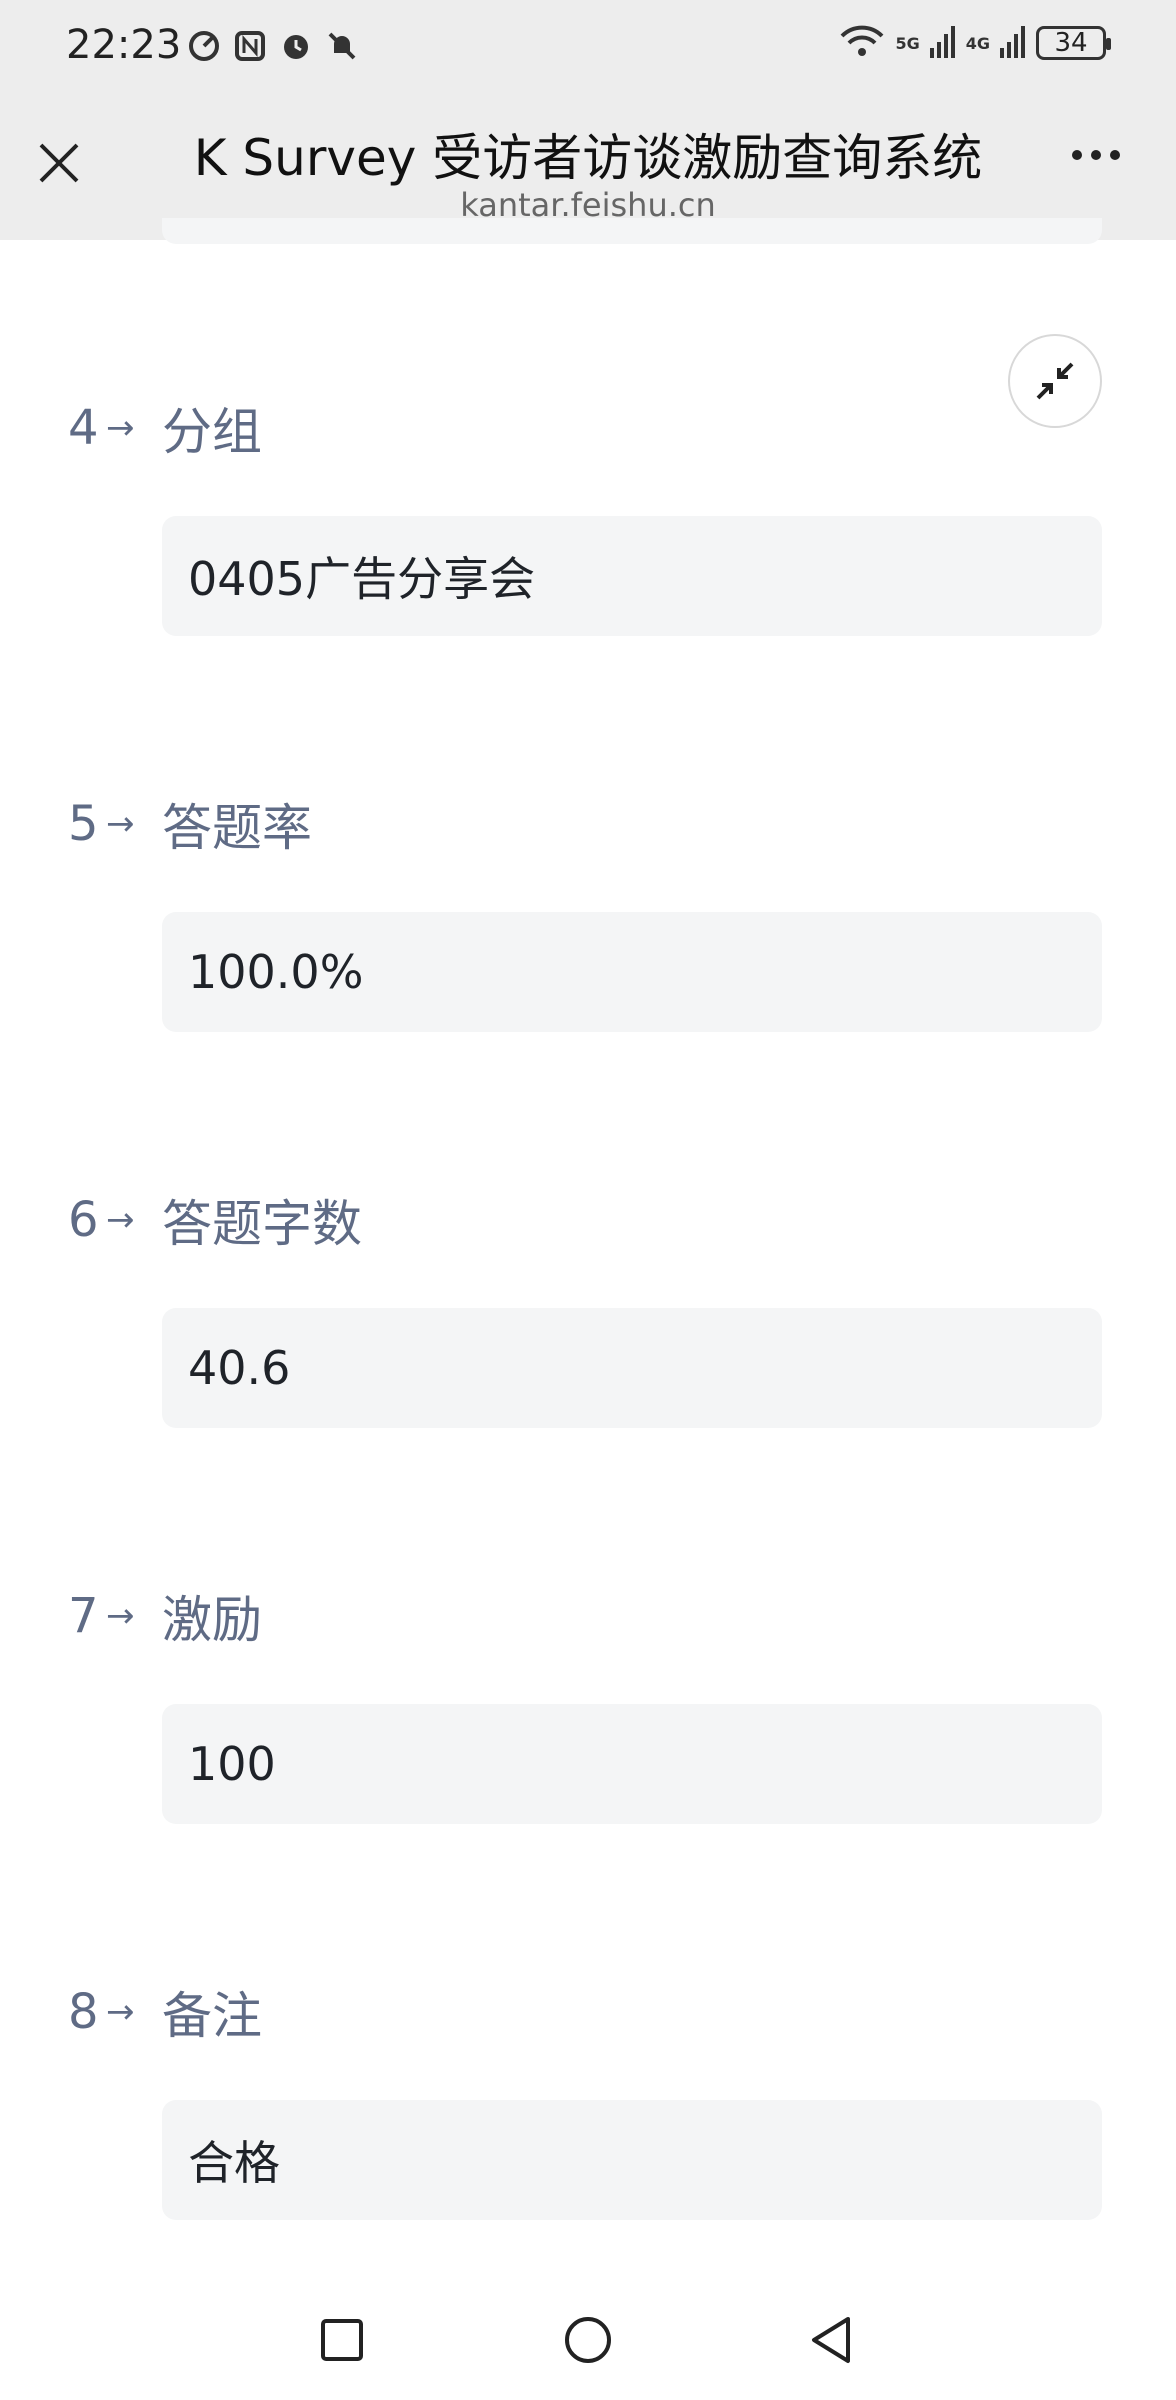 The image size is (1176, 2400). What do you see at coordinates (83, 2012) in the screenshot?
I see `question-number: 8` at bounding box center [83, 2012].